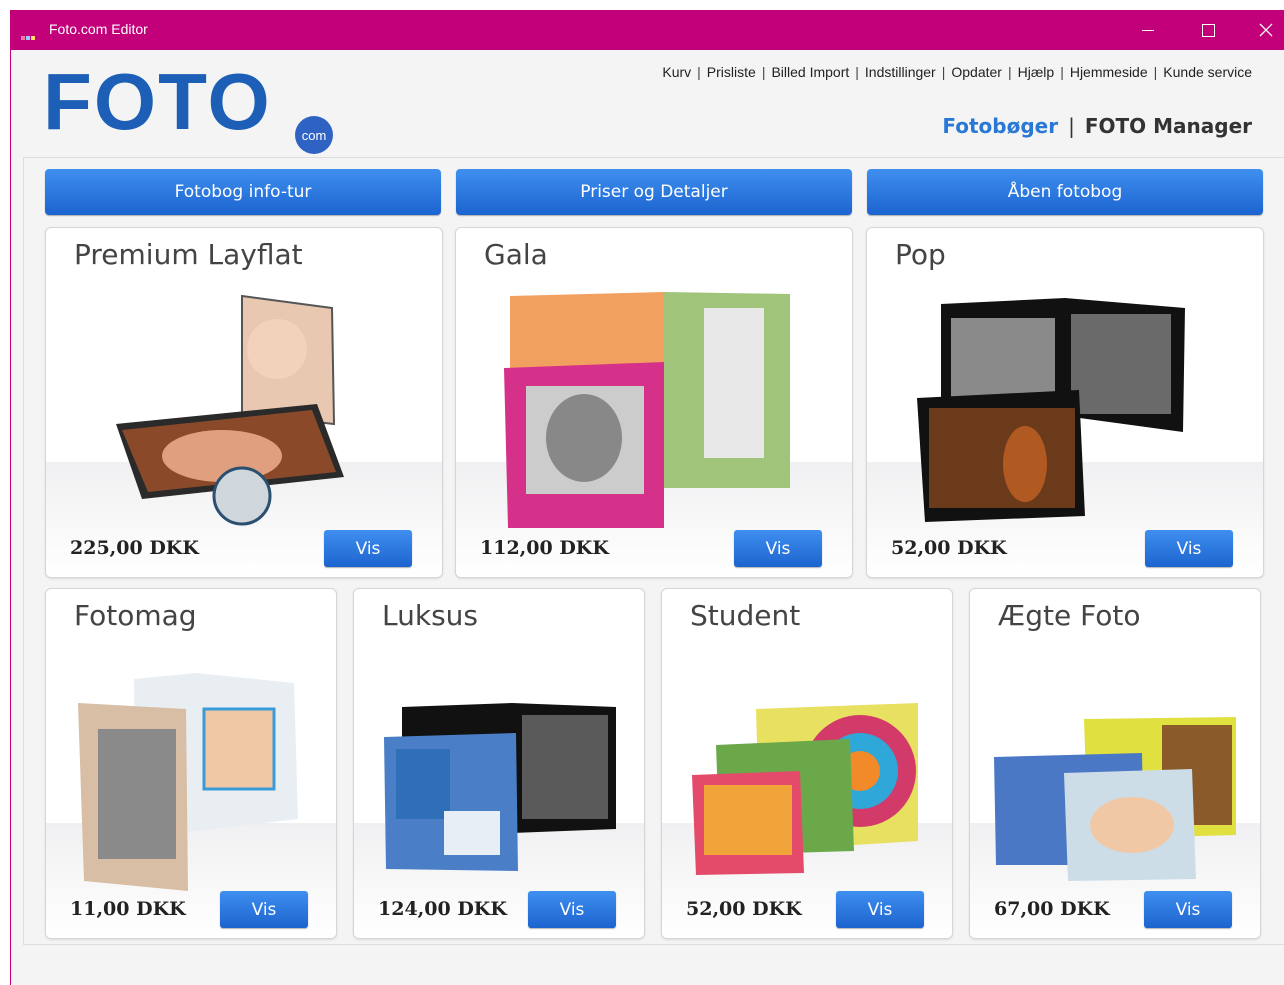 Image resolution: width=1284 pixels, height=985 pixels. Describe the element at coordinates (1052, 909) in the screenshot. I see `product-price: 67,00 DKK` at that location.